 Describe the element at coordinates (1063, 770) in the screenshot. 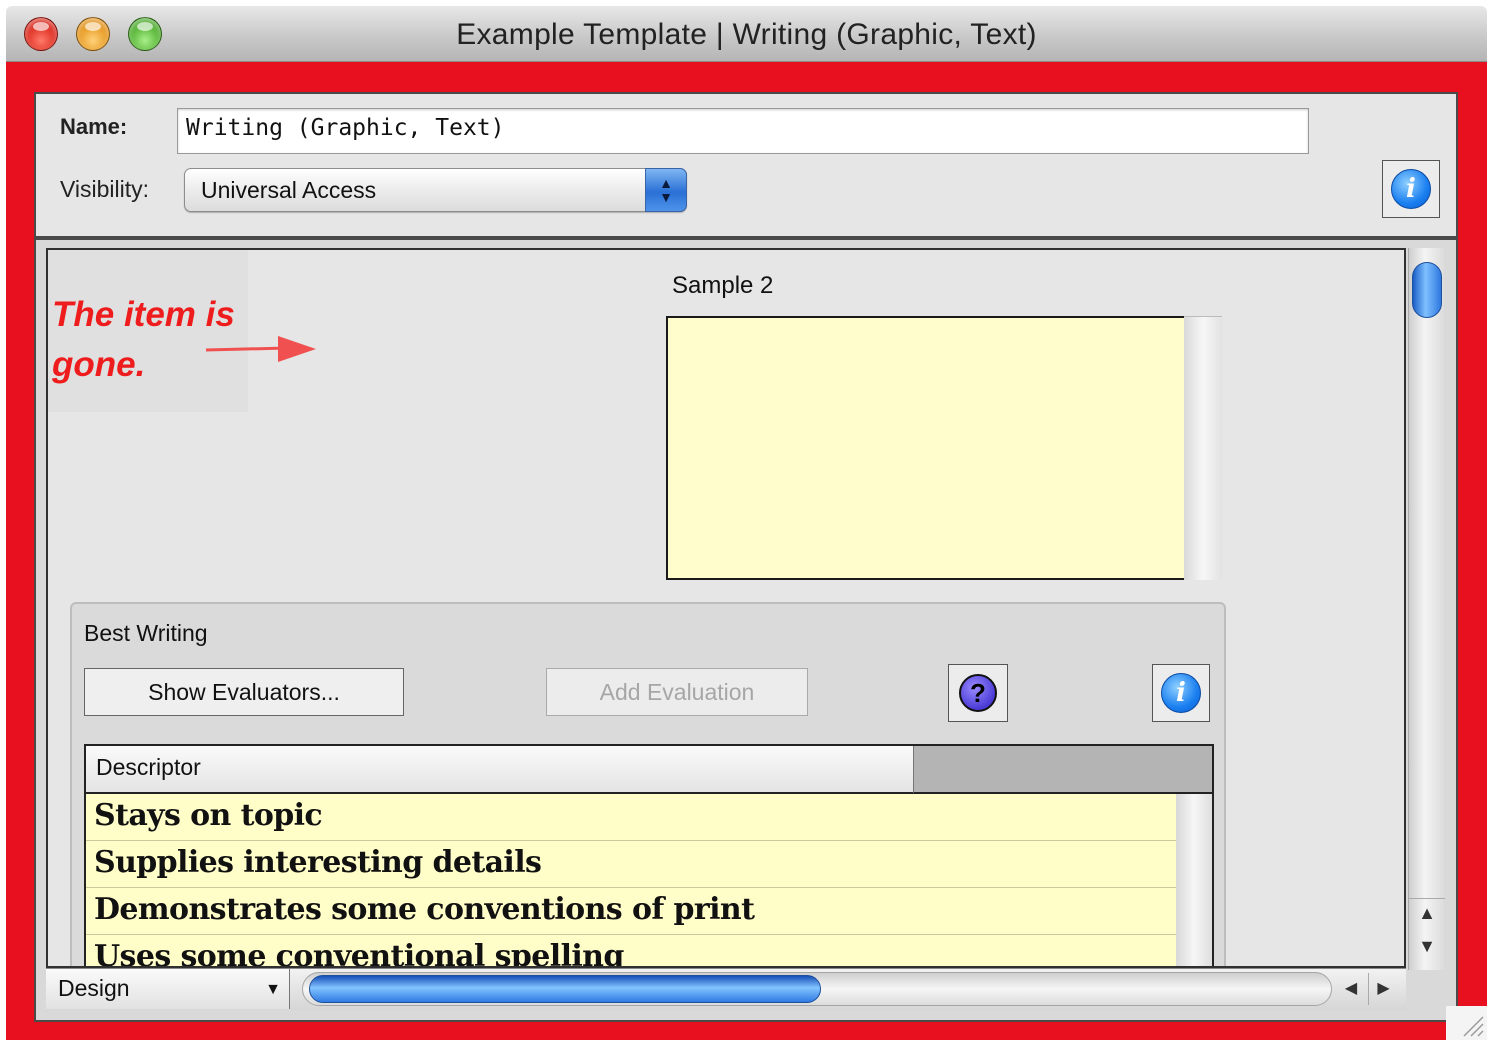

I see `column-header-blank` at that location.